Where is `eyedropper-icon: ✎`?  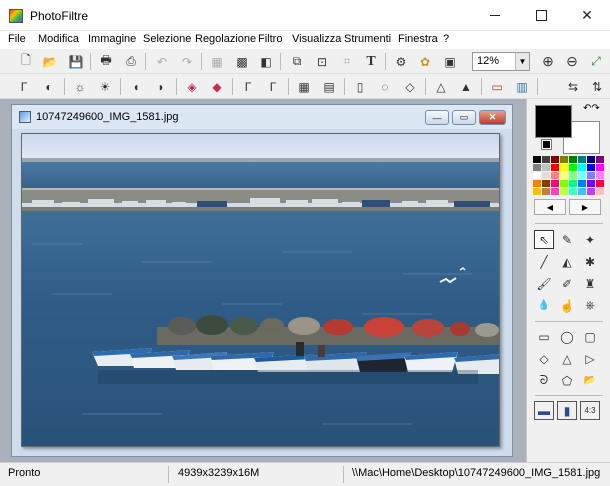 eyedropper-icon: ✎ is located at coordinates (567, 239).